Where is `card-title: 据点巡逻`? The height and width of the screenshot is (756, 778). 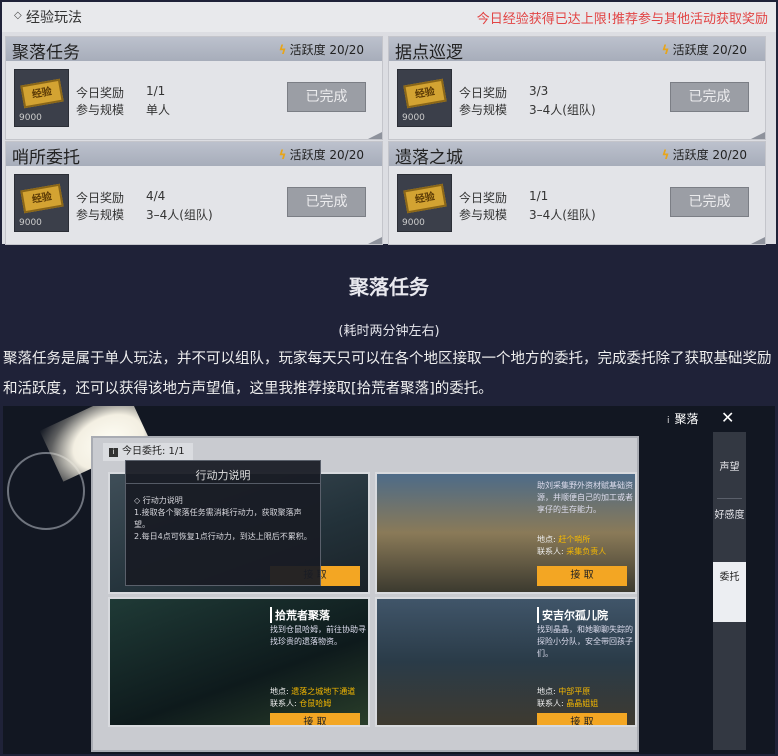 card-title: 据点巡逻 is located at coordinates (429, 53).